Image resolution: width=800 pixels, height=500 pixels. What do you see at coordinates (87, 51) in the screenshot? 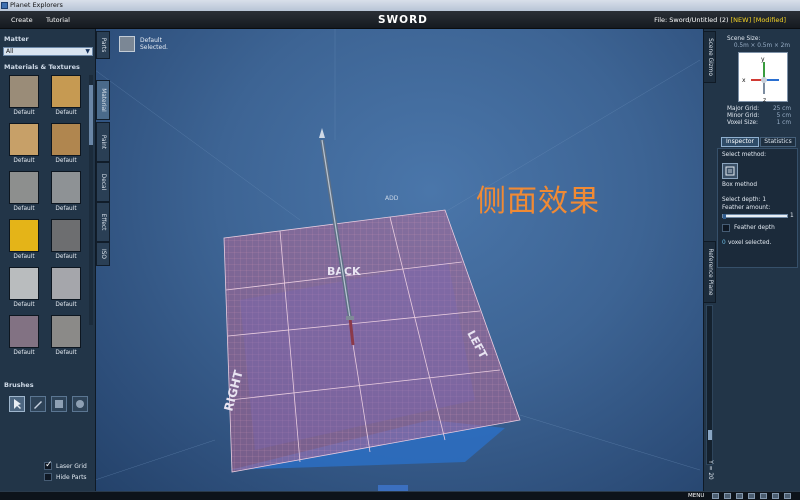
I see `chevron-down-icon: ▼` at bounding box center [87, 51].